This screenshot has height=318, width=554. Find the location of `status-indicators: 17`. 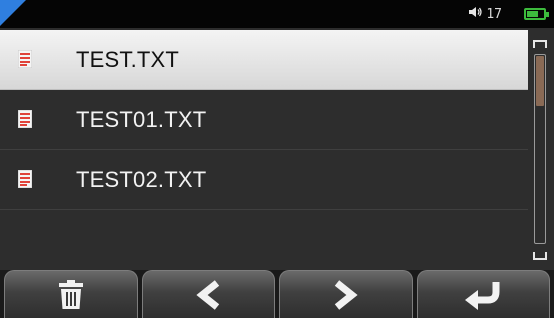

status-indicators: 17 is located at coordinates (509, 14).